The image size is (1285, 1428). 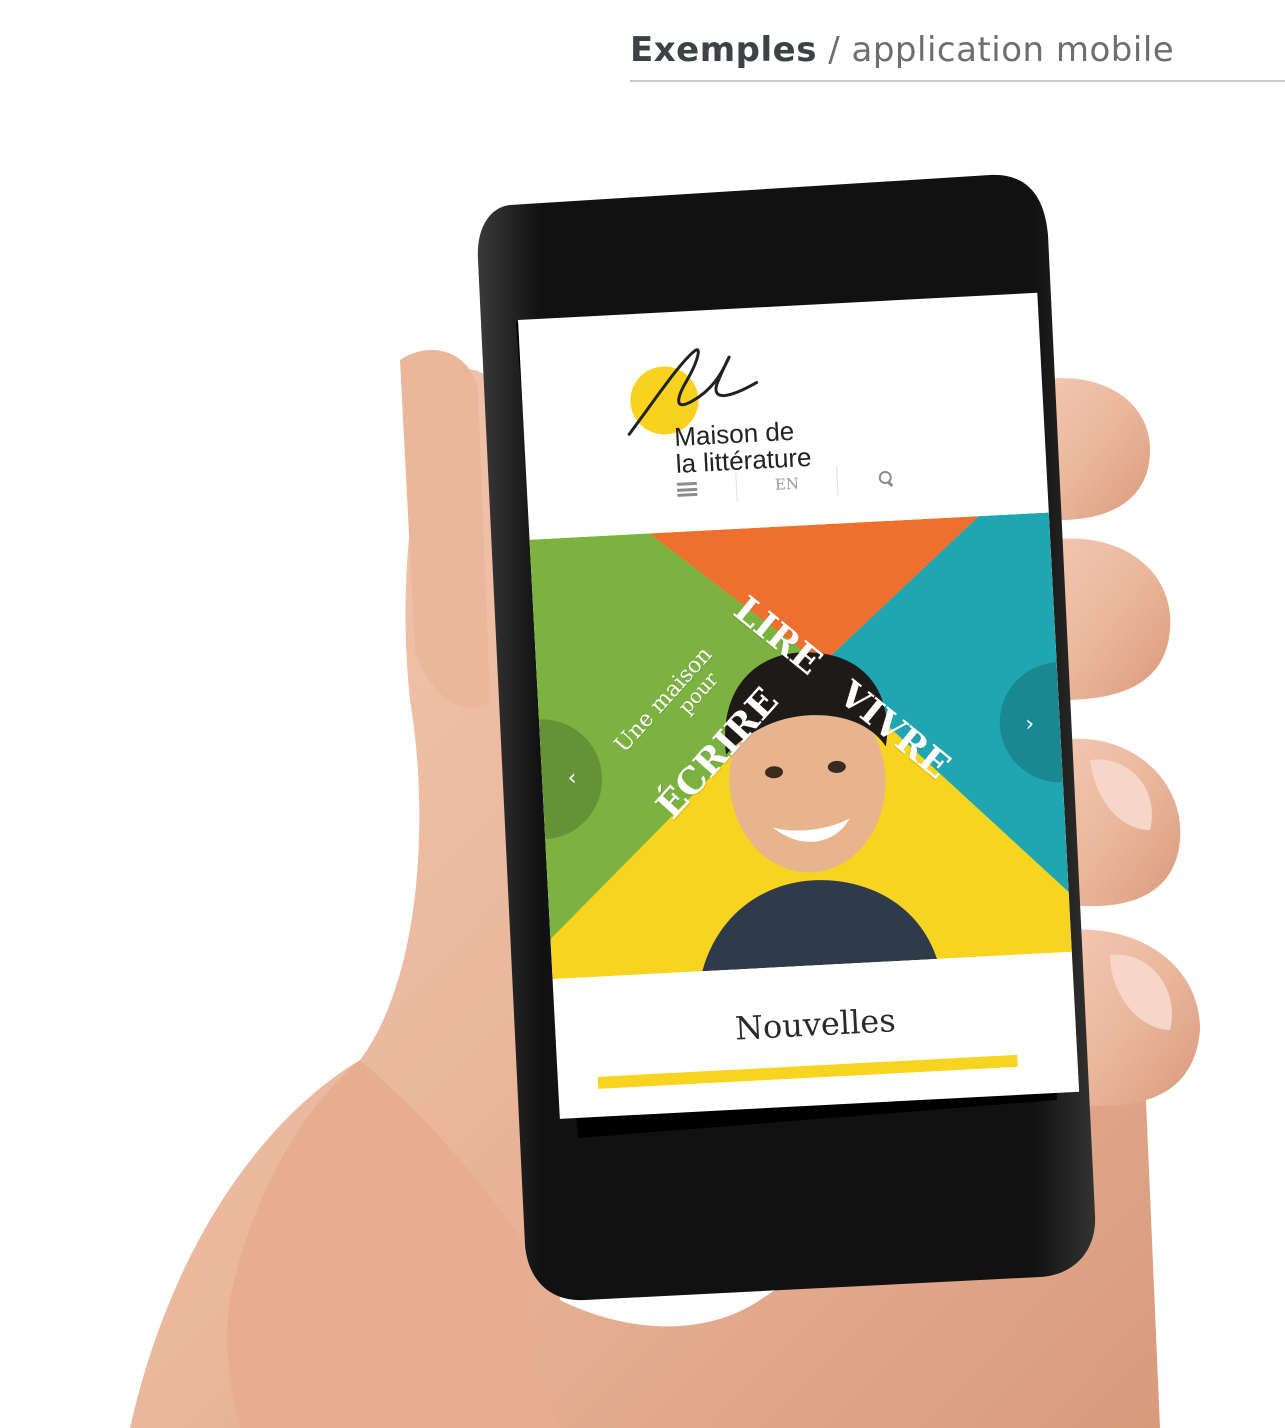 What do you see at coordinates (1029, 724) in the screenshot?
I see `chevron-right-icon: ›` at bounding box center [1029, 724].